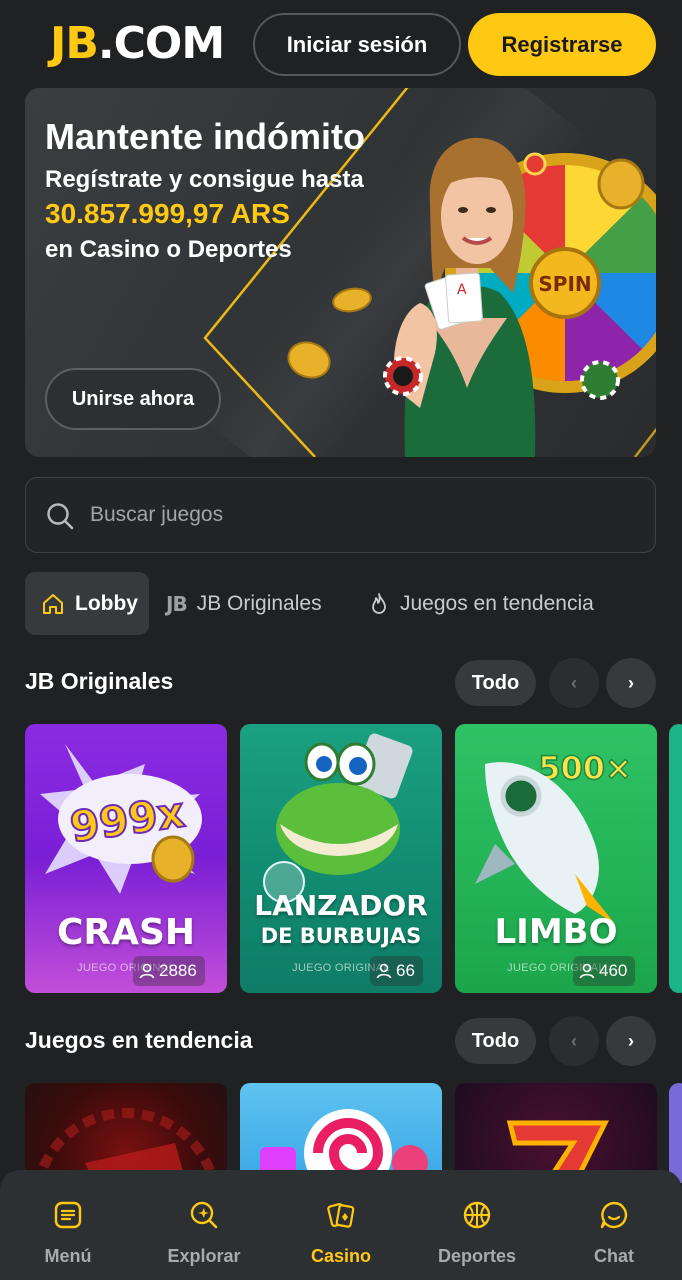 The image size is (682, 1280). What do you see at coordinates (341, 905) in the screenshot?
I see `game-title-bubble-launcher-line1: LANZADOR` at bounding box center [341, 905].